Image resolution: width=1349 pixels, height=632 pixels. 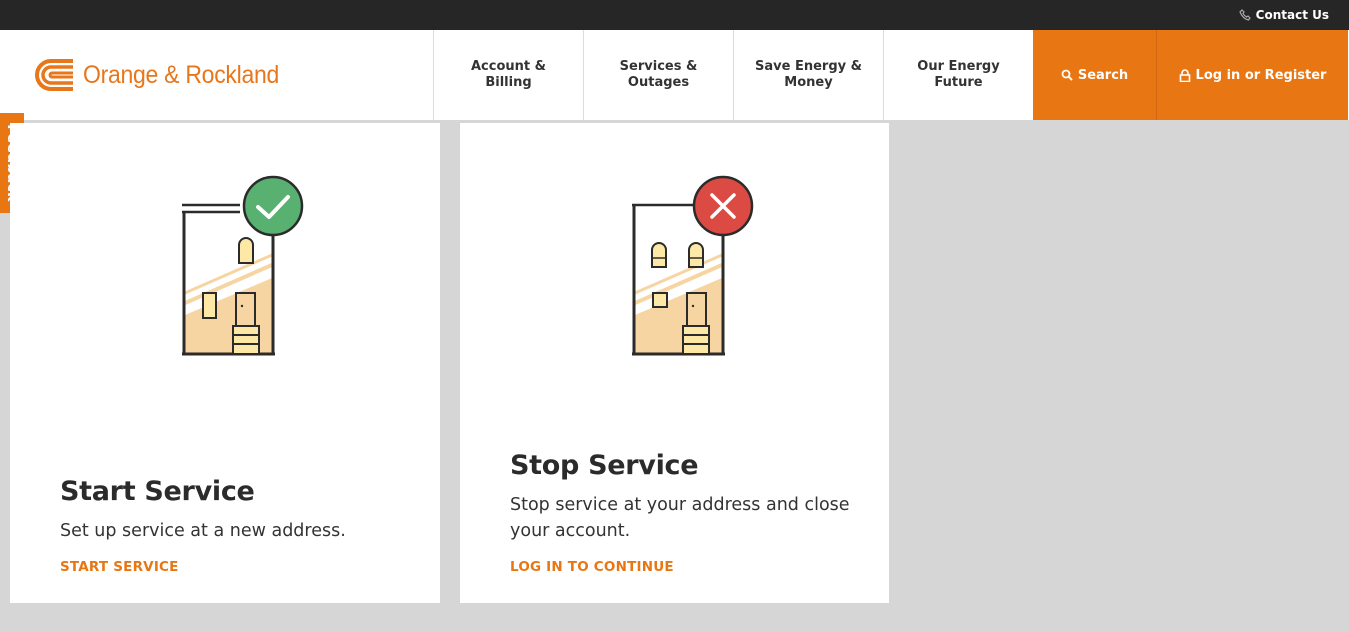 I want to click on login-register-label: Log in or Register, so click(x=1261, y=75).